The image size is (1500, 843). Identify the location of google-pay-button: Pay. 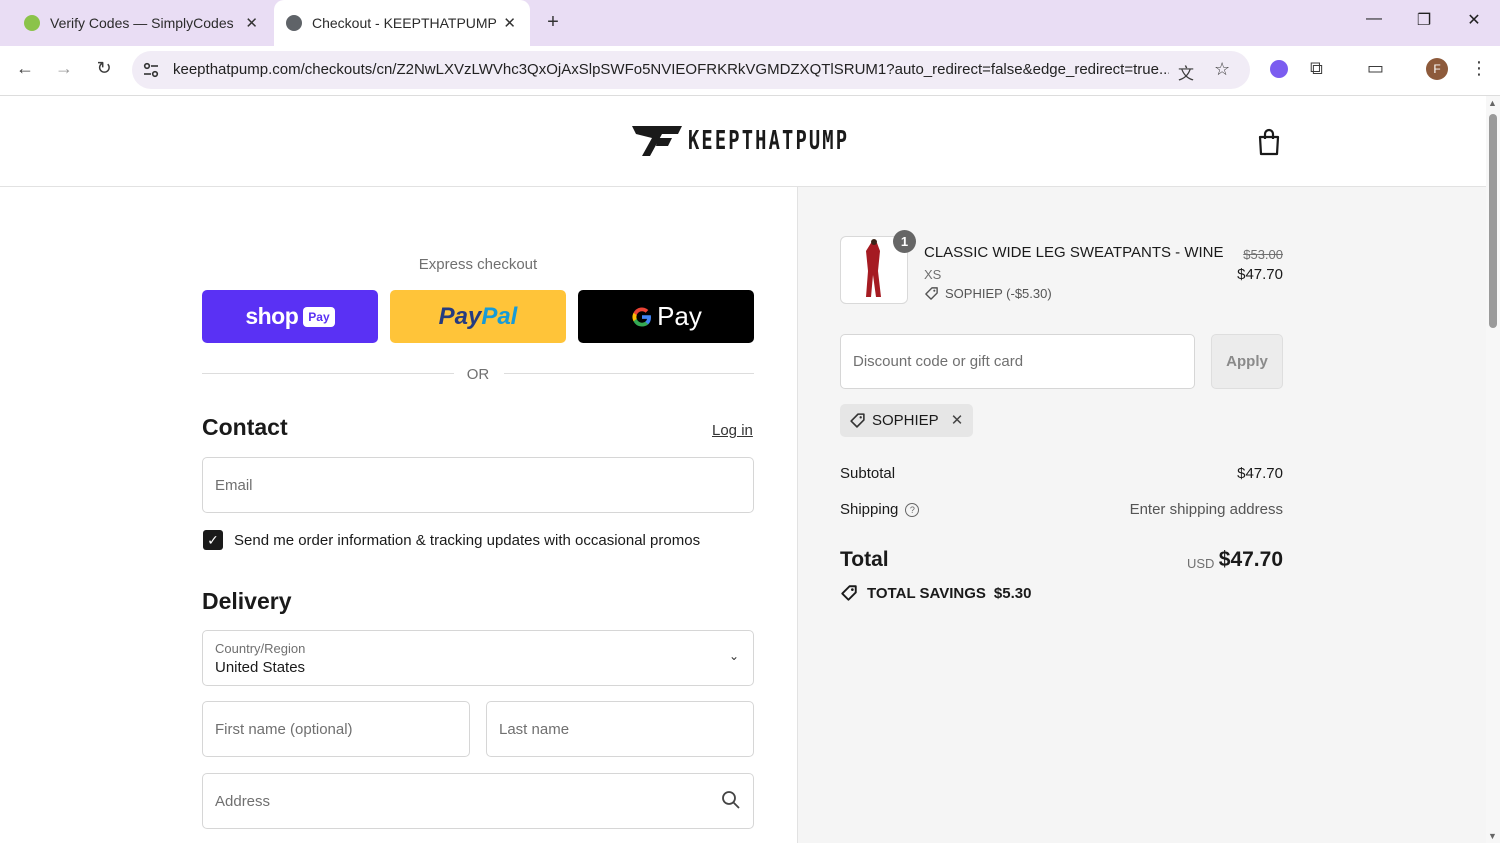
(666, 316).